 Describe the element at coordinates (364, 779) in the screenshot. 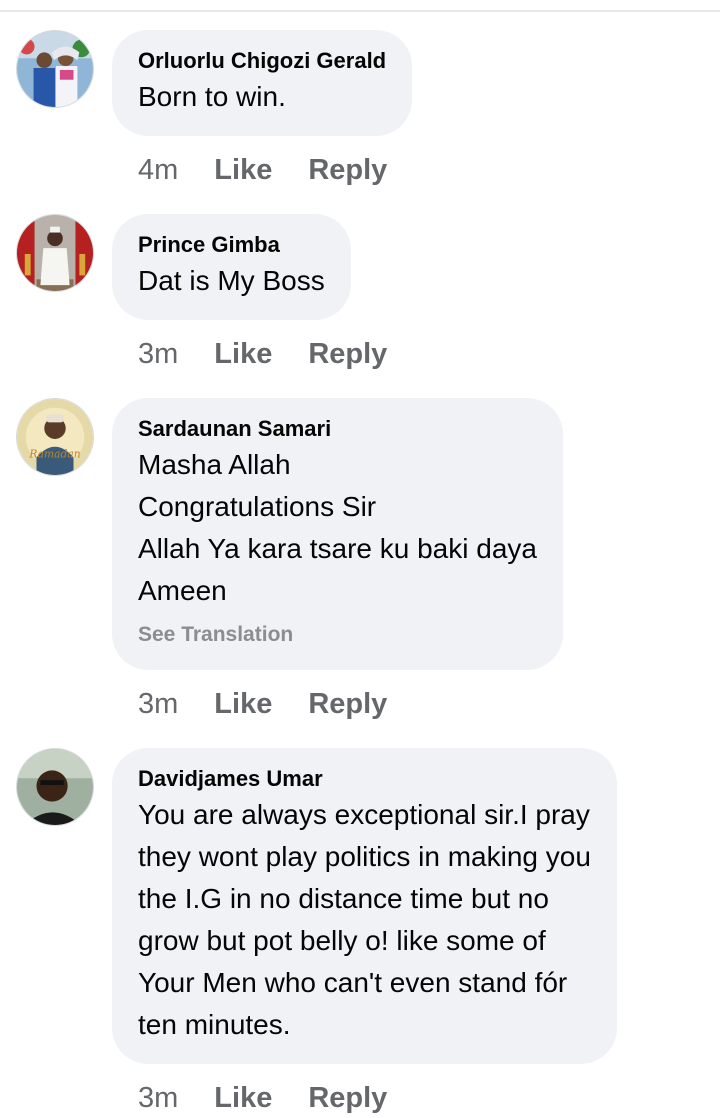

I see `comment-author: Davidjames Umar` at that location.